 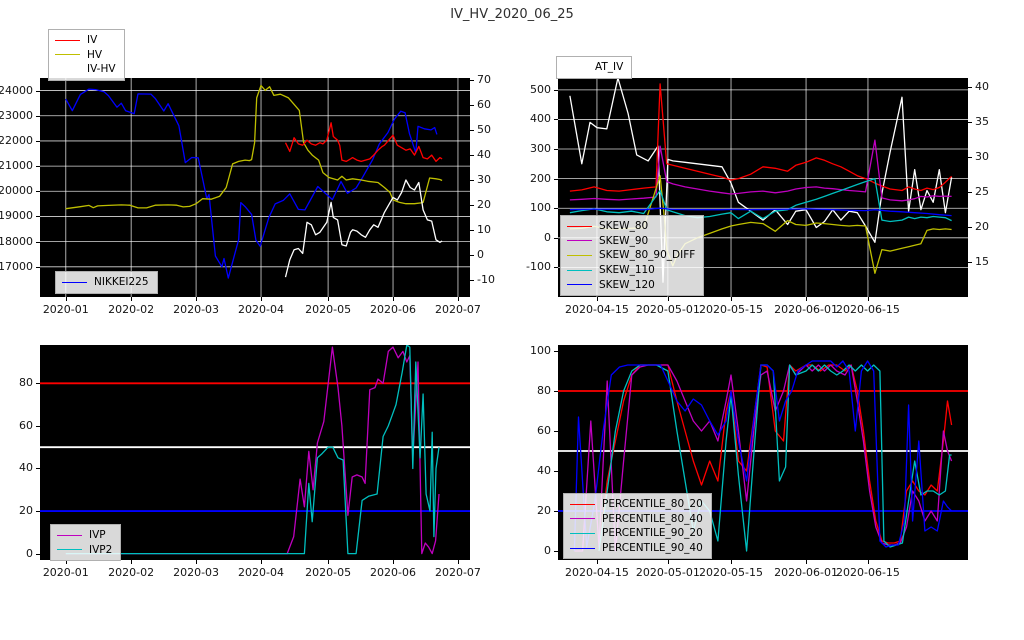 I want to click on figure-title: IV_HV_2020_06_25, so click(x=512, y=14).